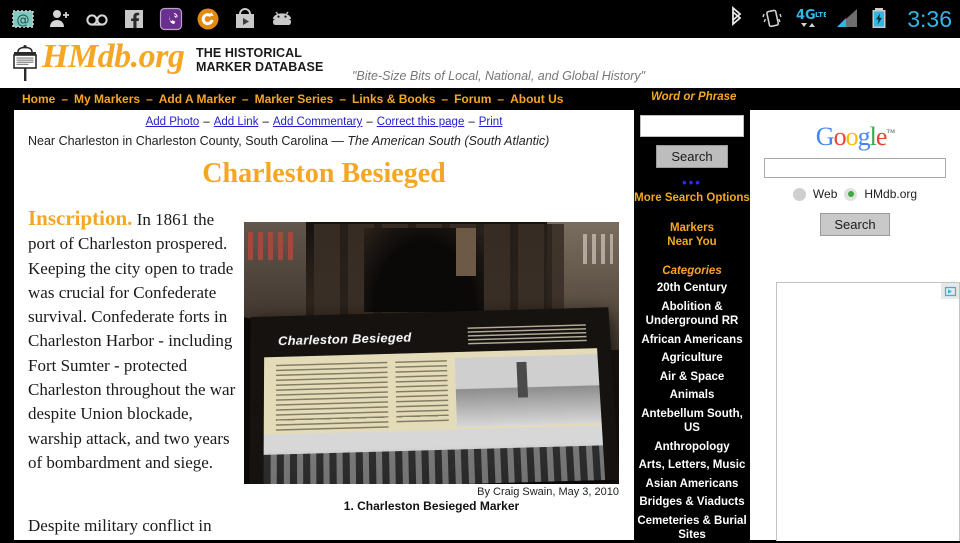 The width and height of the screenshot is (960, 543). I want to click on add-link-link: Add Link, so click(236, 122).